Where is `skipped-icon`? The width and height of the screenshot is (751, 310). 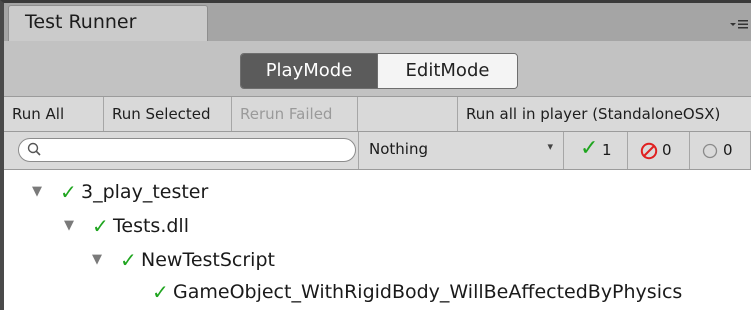 skipped-icon is located at coordinates (710, 151).